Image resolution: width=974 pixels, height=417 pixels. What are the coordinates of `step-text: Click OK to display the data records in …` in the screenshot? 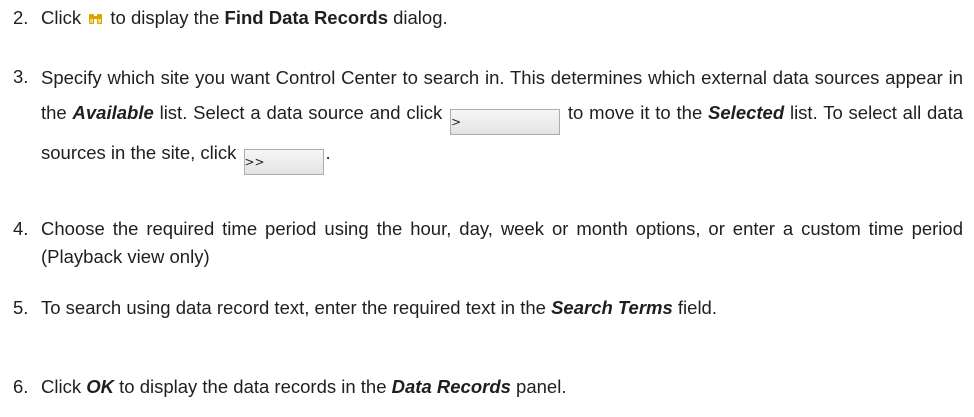 It's located at (304, 386).